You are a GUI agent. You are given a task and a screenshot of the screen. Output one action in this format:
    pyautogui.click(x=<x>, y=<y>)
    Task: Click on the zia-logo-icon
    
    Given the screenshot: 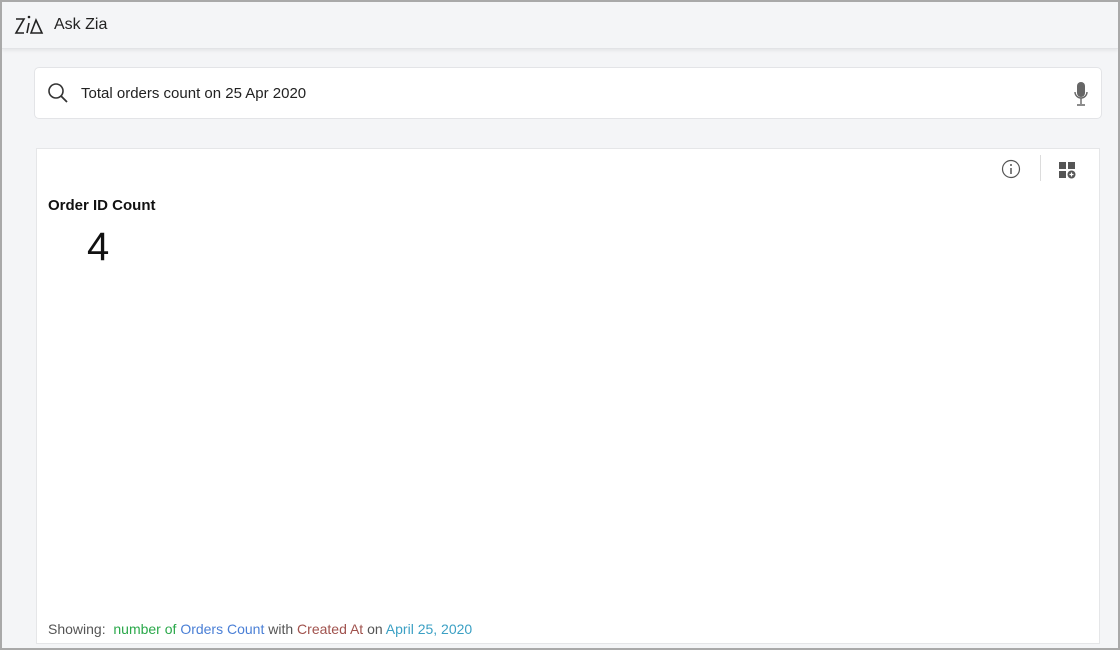 What is the action you would take?
    pyautogui.click(x=29, y=24)
    